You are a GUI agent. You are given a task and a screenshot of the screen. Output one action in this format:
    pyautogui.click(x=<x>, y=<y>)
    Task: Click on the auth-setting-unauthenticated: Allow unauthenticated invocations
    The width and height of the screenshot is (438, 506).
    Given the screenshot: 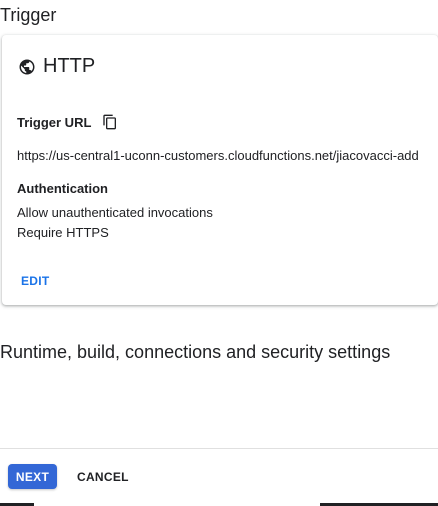 What is the action you would take?
    pyautogui.click(x=115, y=212)
    